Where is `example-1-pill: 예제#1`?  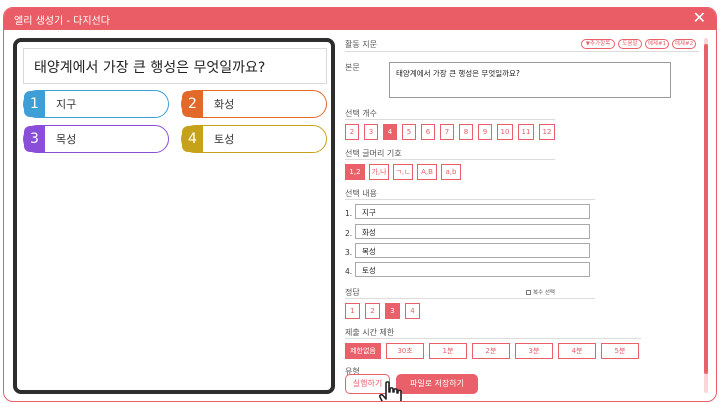
example-1-pill: 예제#1 is located at coordinates (657, 44).